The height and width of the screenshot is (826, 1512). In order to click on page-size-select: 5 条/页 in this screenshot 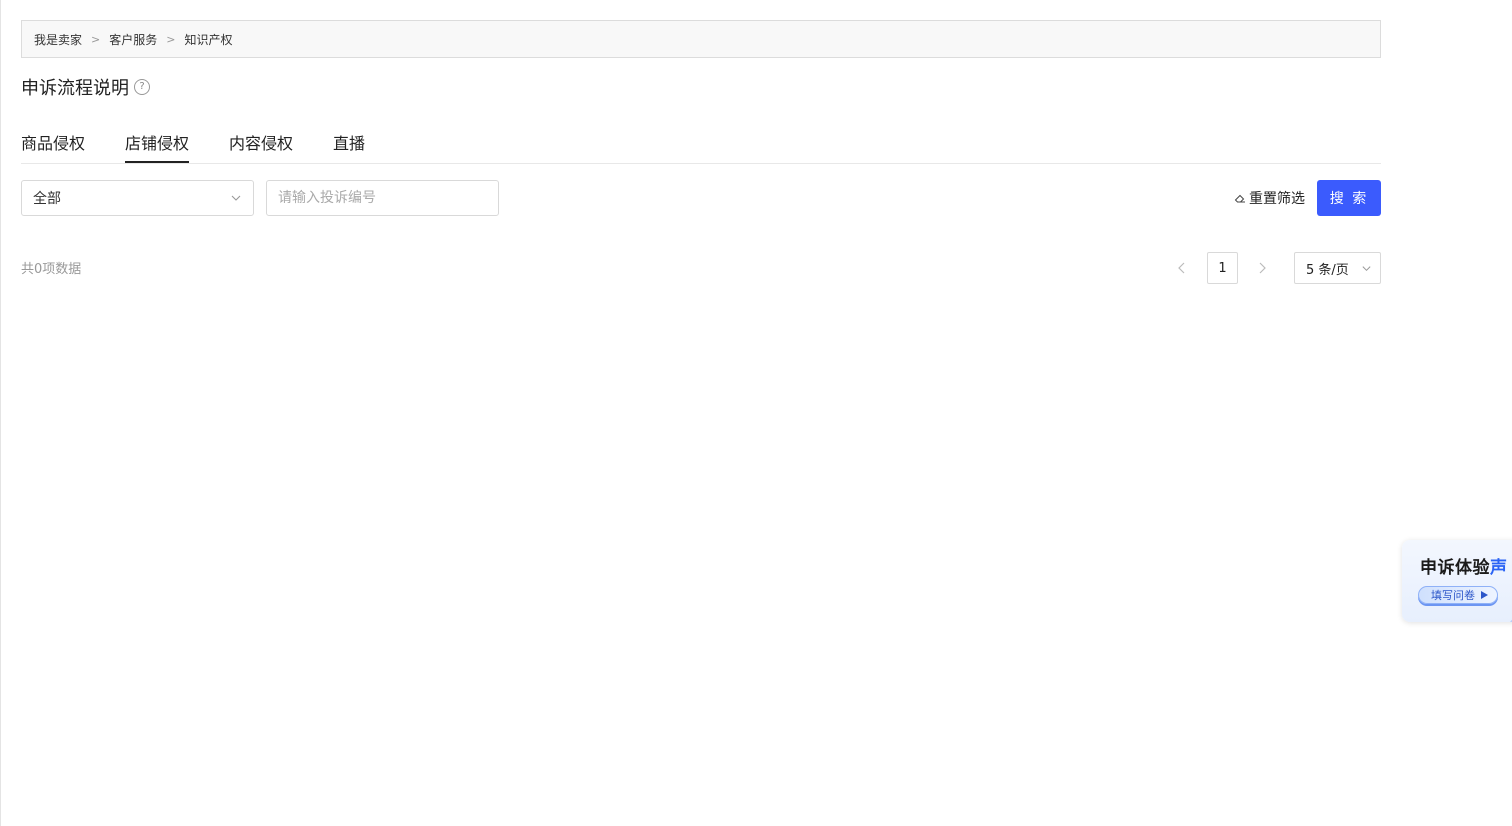, I will do `click(1337, 268)`.